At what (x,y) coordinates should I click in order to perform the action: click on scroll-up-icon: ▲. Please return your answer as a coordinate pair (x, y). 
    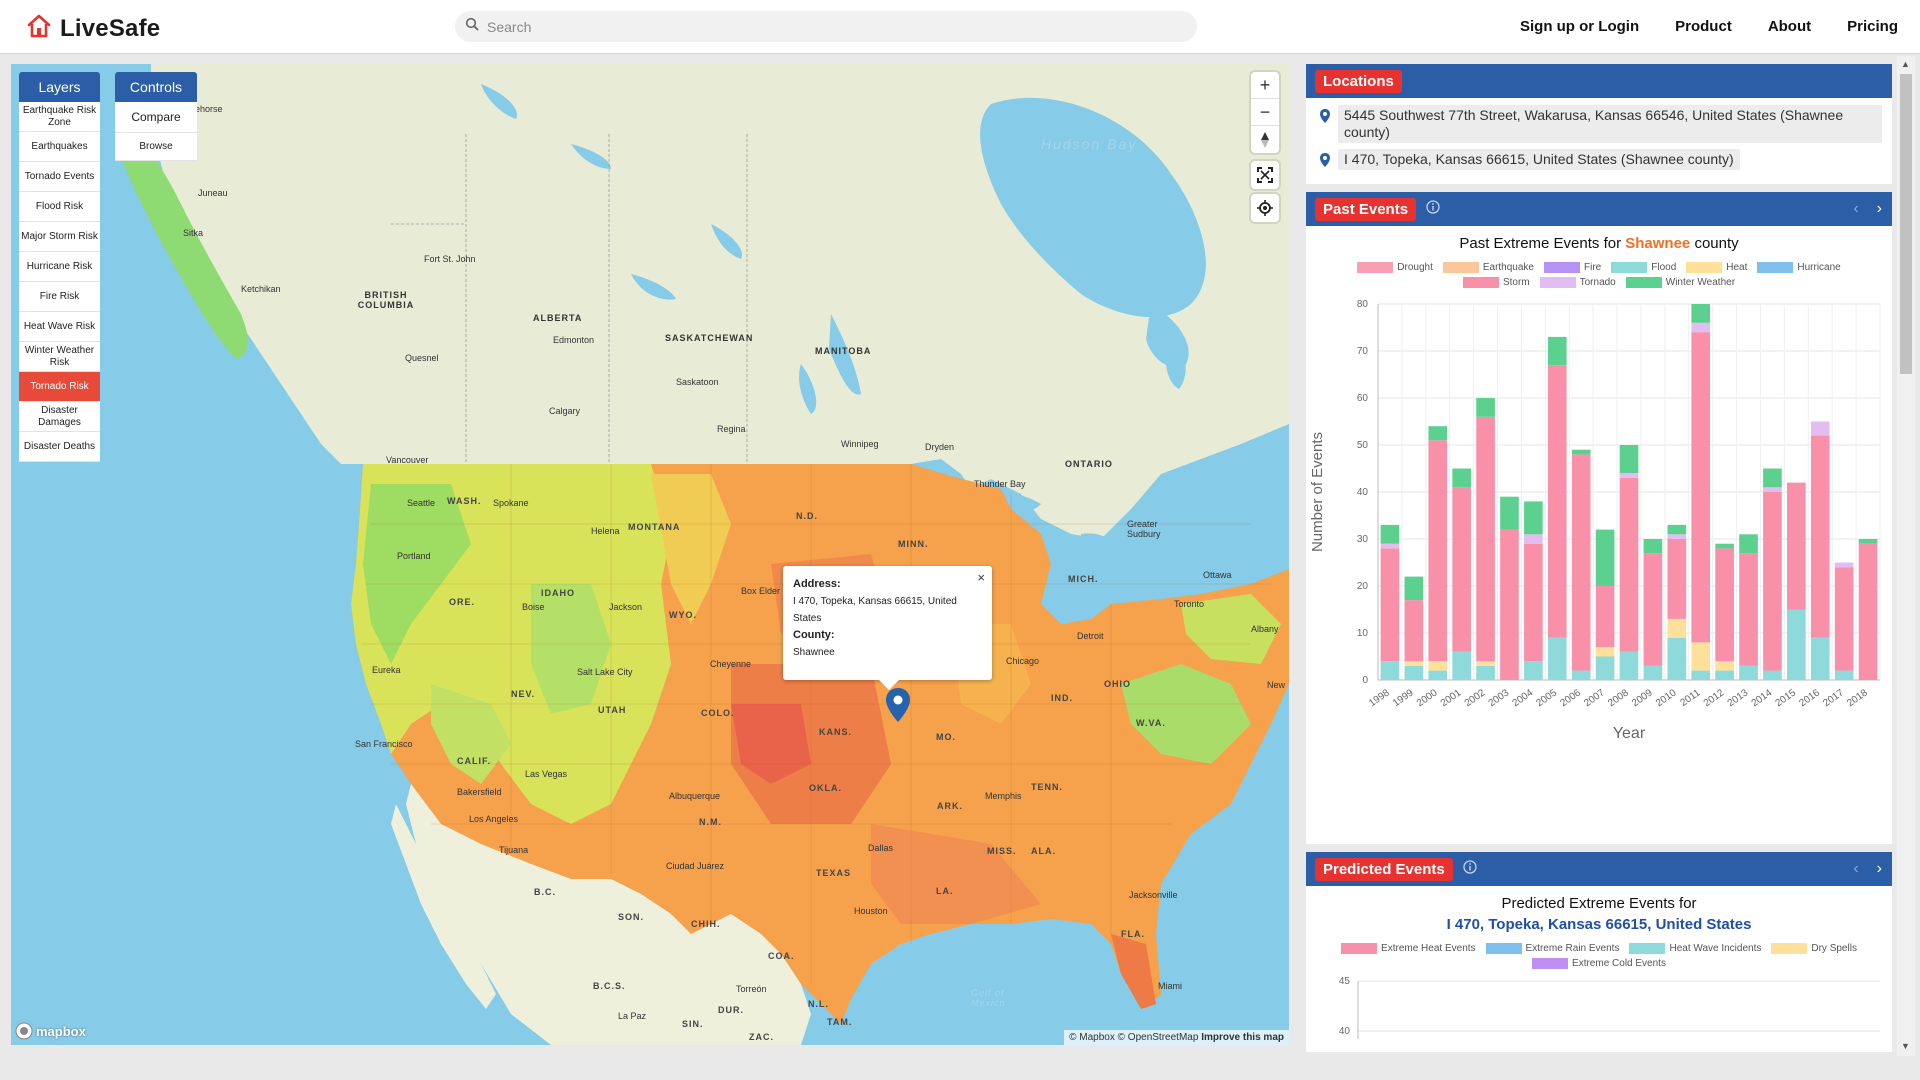
    Looking at the image, I should click on (1905, 64).